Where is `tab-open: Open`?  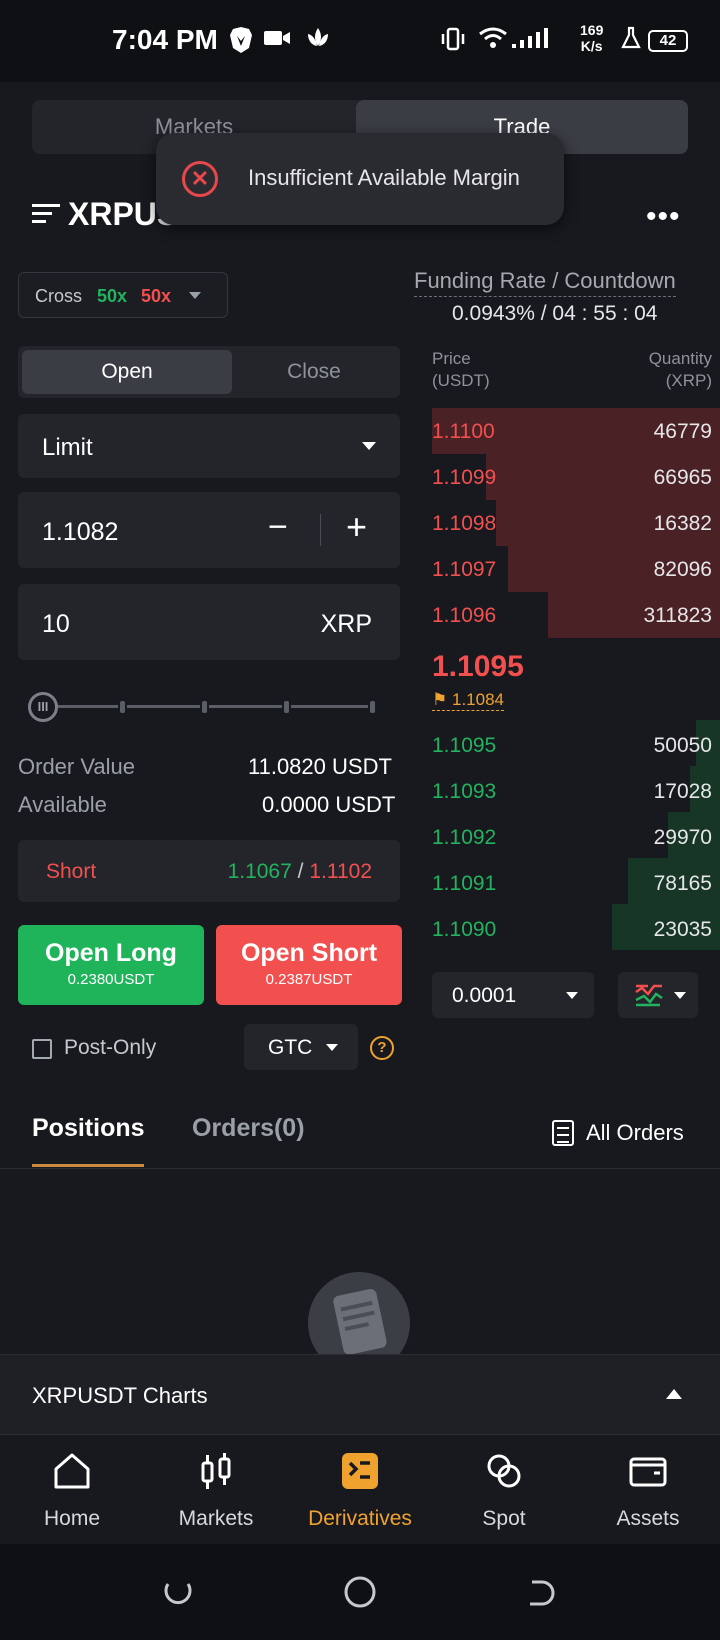 tab-open: Open is located at coordinates (127, 372).